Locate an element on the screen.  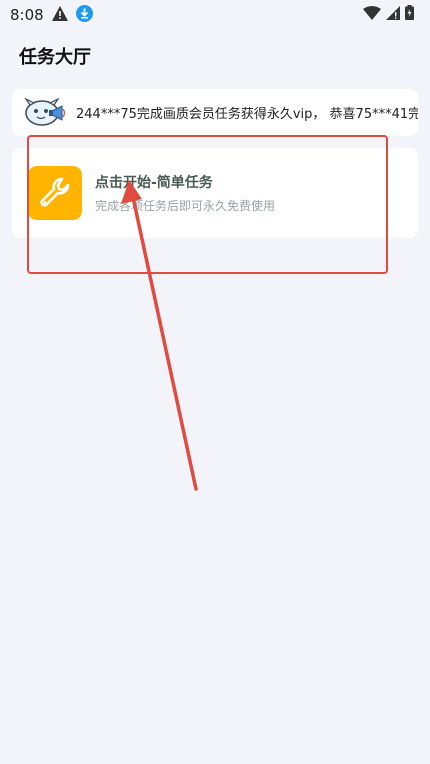
warning-icon is located at coordinates (59, 15).